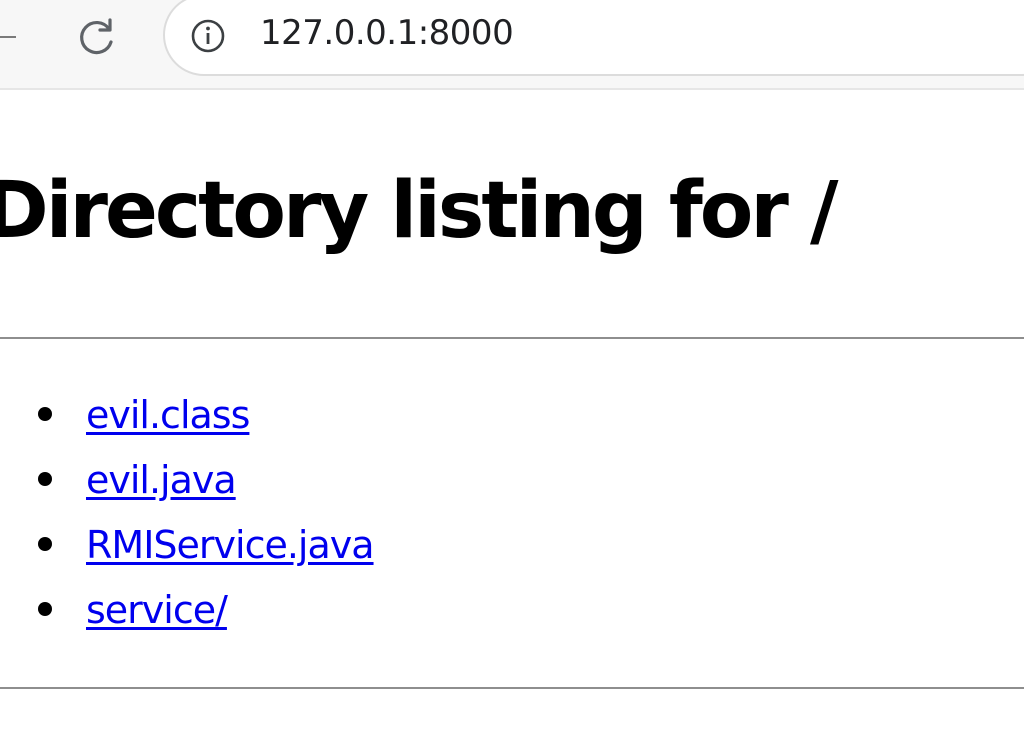 The width and height of the screenshot is (1024, 733). What do you see at coordinates (512, 338) in the screenshot?
I see `divider-top` at bounding box center [512, 338].